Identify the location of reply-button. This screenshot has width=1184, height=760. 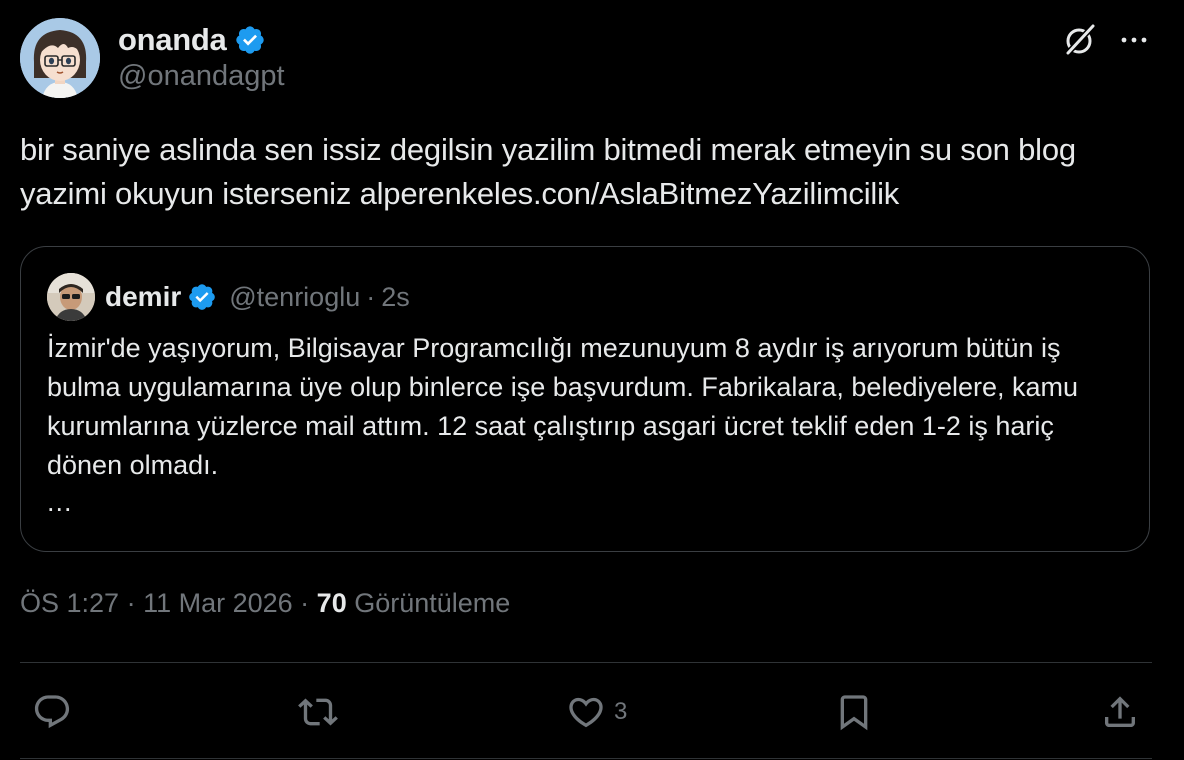
(56, 712).